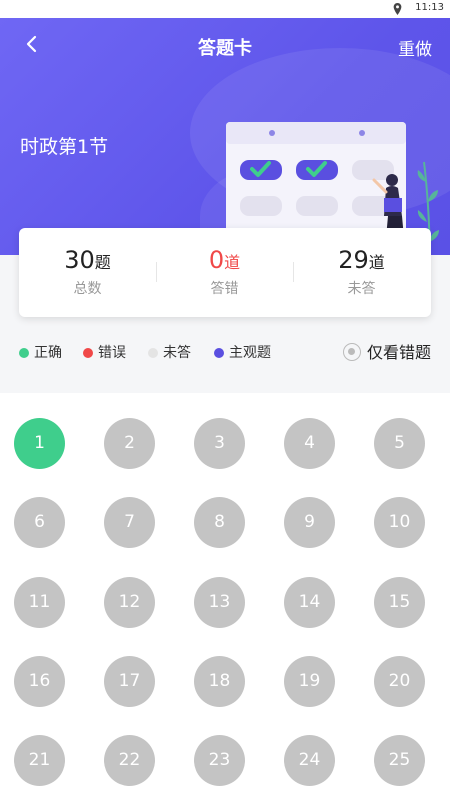  I want to click on stat-wrong-label: 答错, so click(224, 289).